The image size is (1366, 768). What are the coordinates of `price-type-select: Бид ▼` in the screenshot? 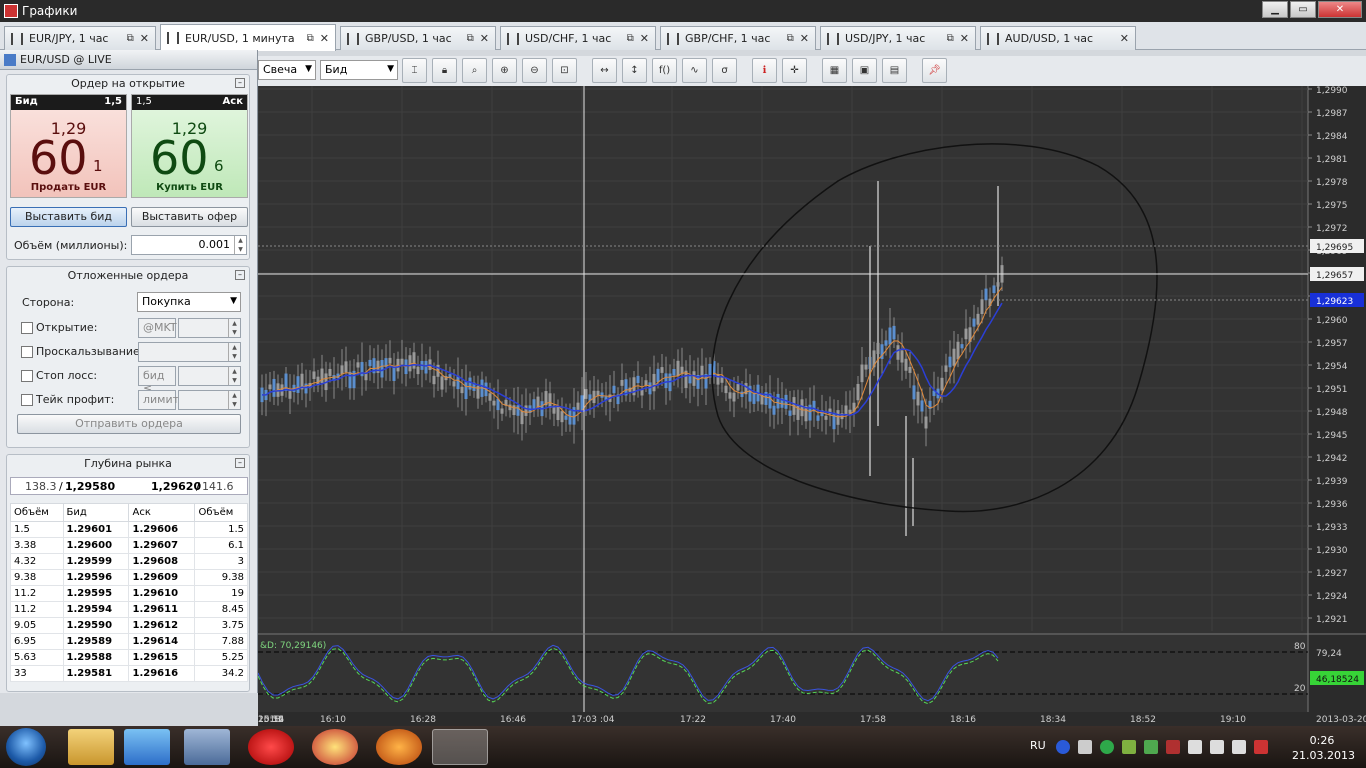 It's located at (359, 70).